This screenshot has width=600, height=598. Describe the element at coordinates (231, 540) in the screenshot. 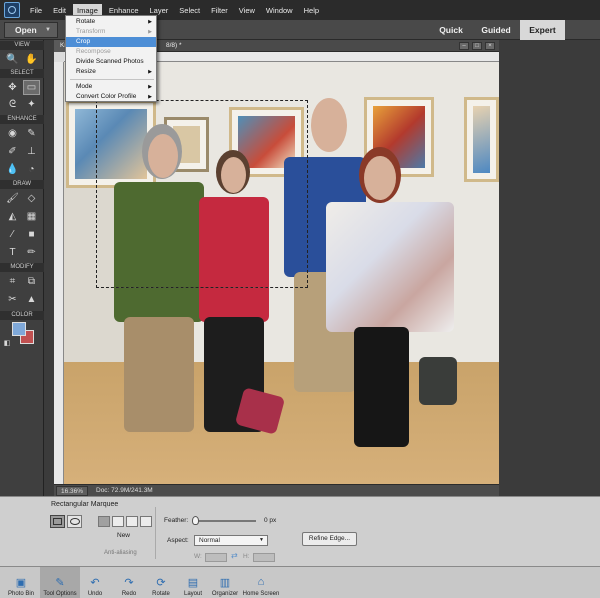

I see `aspect-select: Normal ▼` at that location.